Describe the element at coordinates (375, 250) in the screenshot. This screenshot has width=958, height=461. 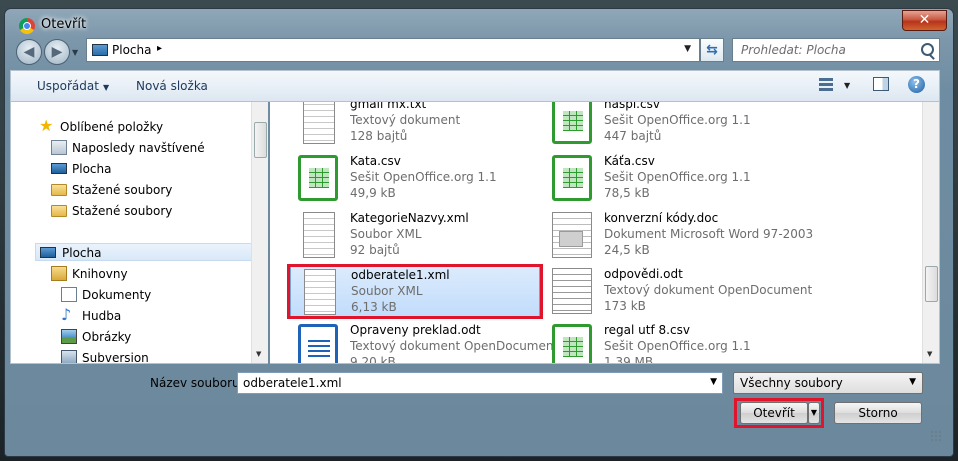
I see `file-size: 92 bajtů` at that location.